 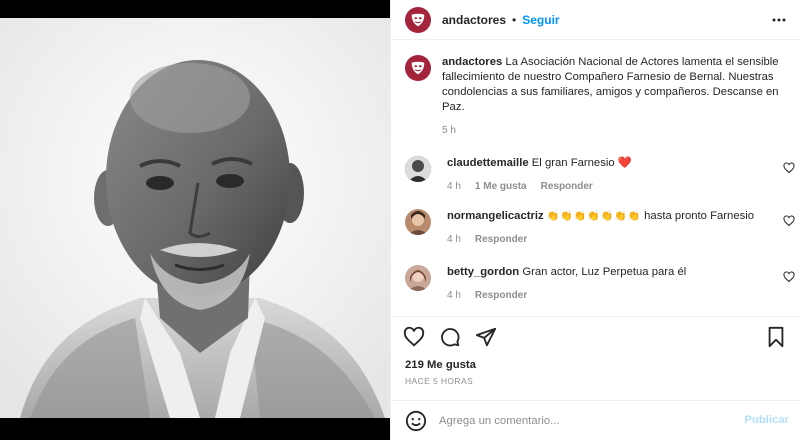 I want to click on caption-avatar, so click(x=418, y=68).